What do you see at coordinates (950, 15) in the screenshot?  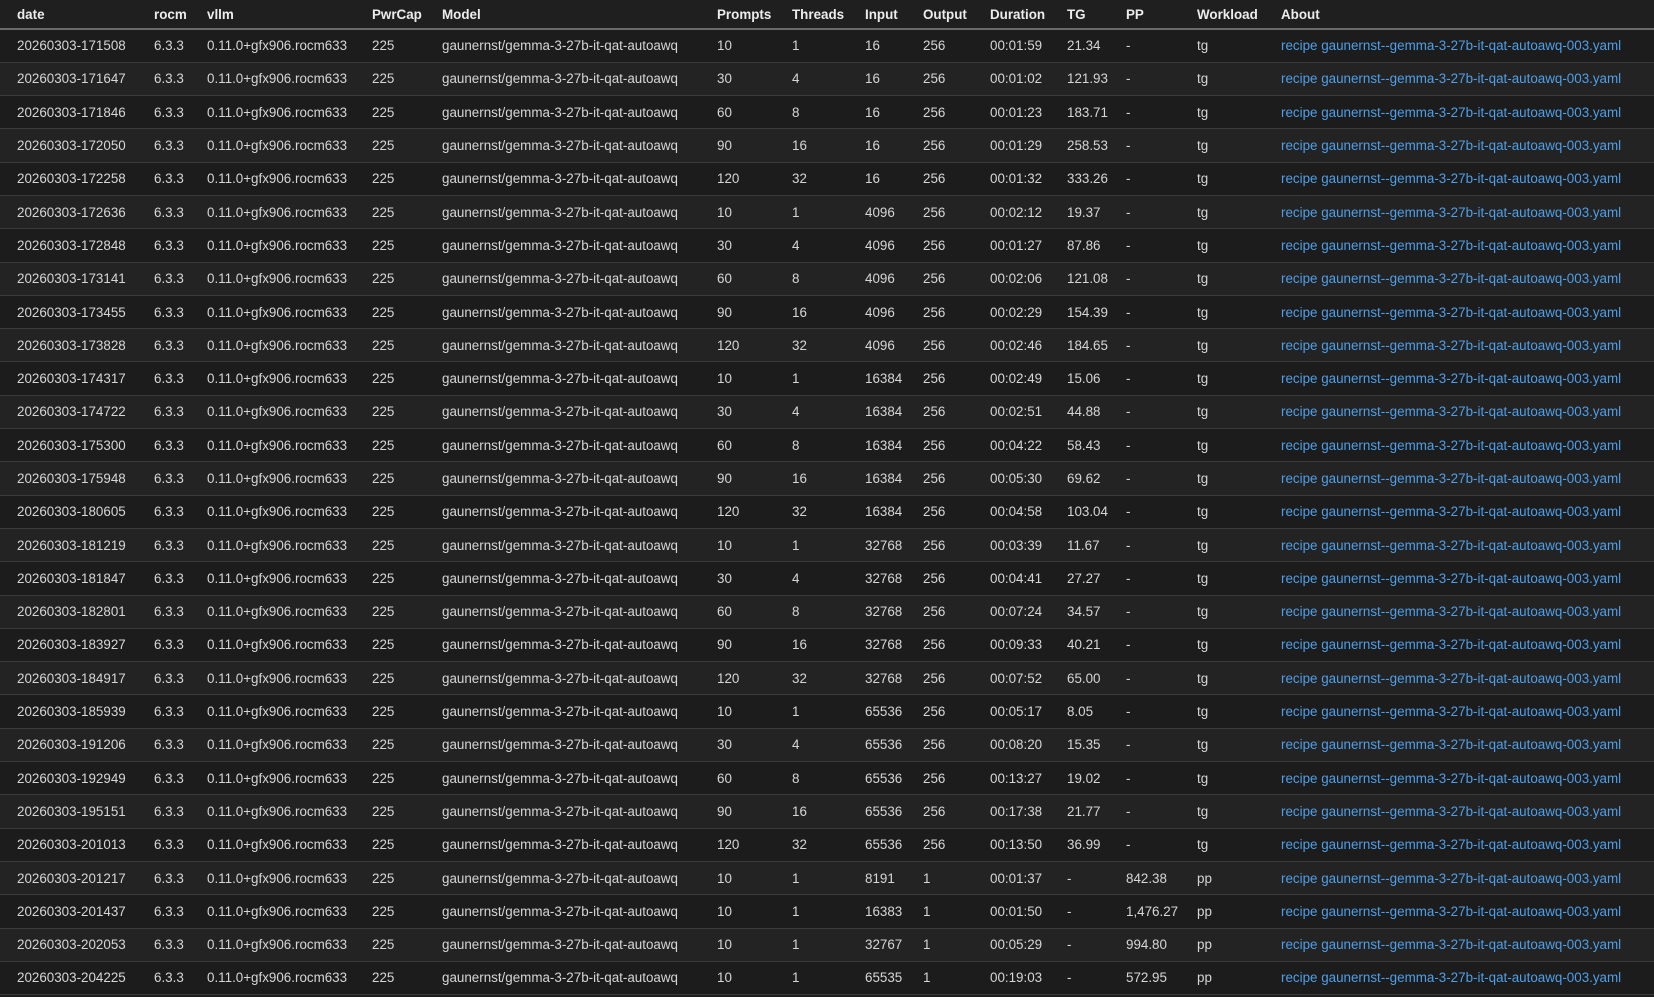 I see `column-header-output: Output` at bounding box center [950, 15].